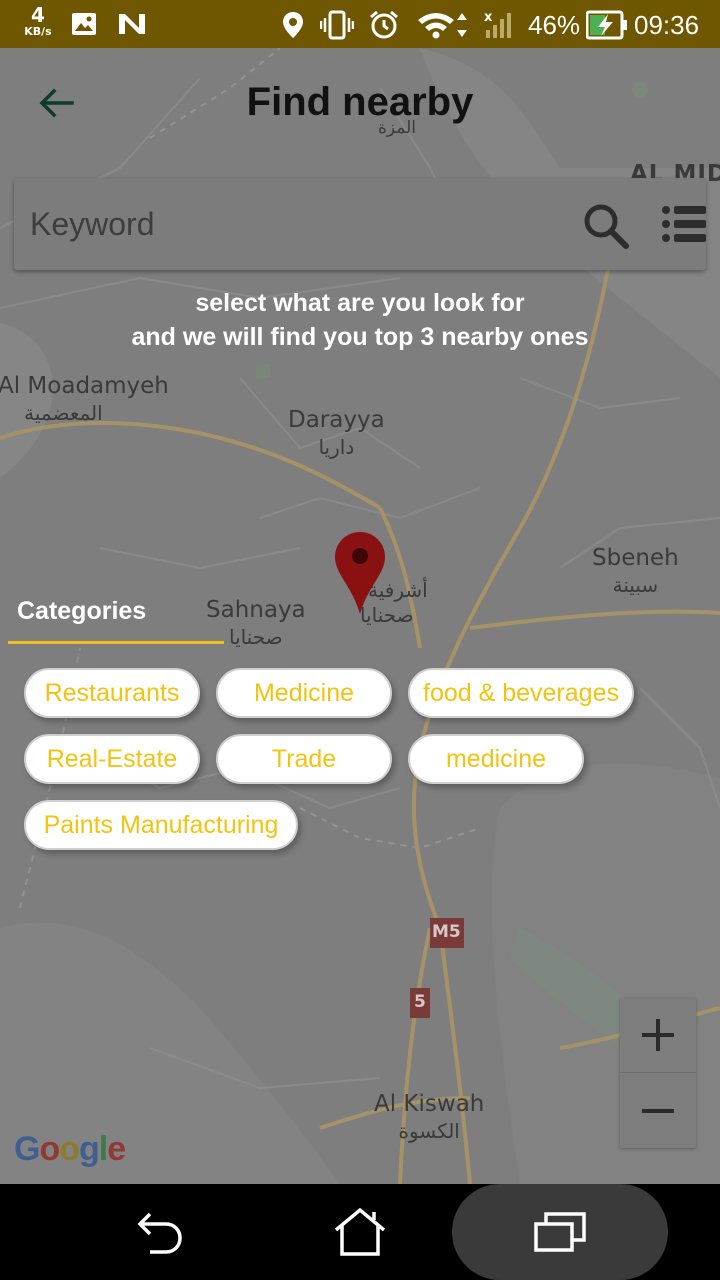 This screenshot has height=1280, width=720. I want to click on zoom-in-button, so click(658, 1035).